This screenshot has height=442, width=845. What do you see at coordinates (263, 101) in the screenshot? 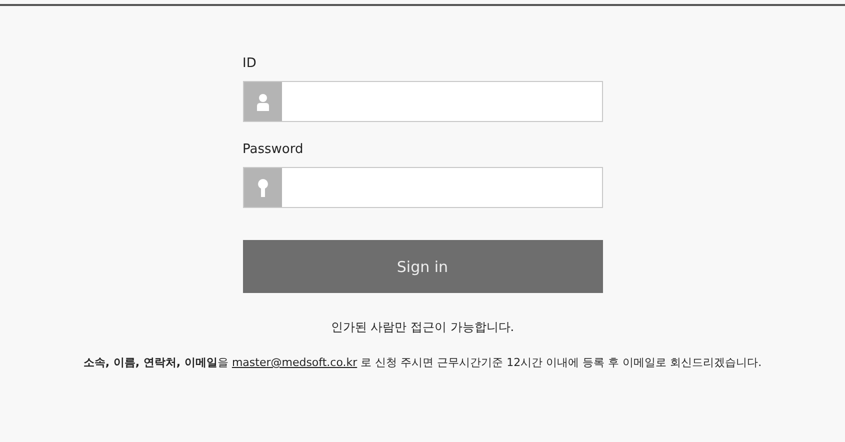
I see `user-icon` at bounding box center [263, 101].